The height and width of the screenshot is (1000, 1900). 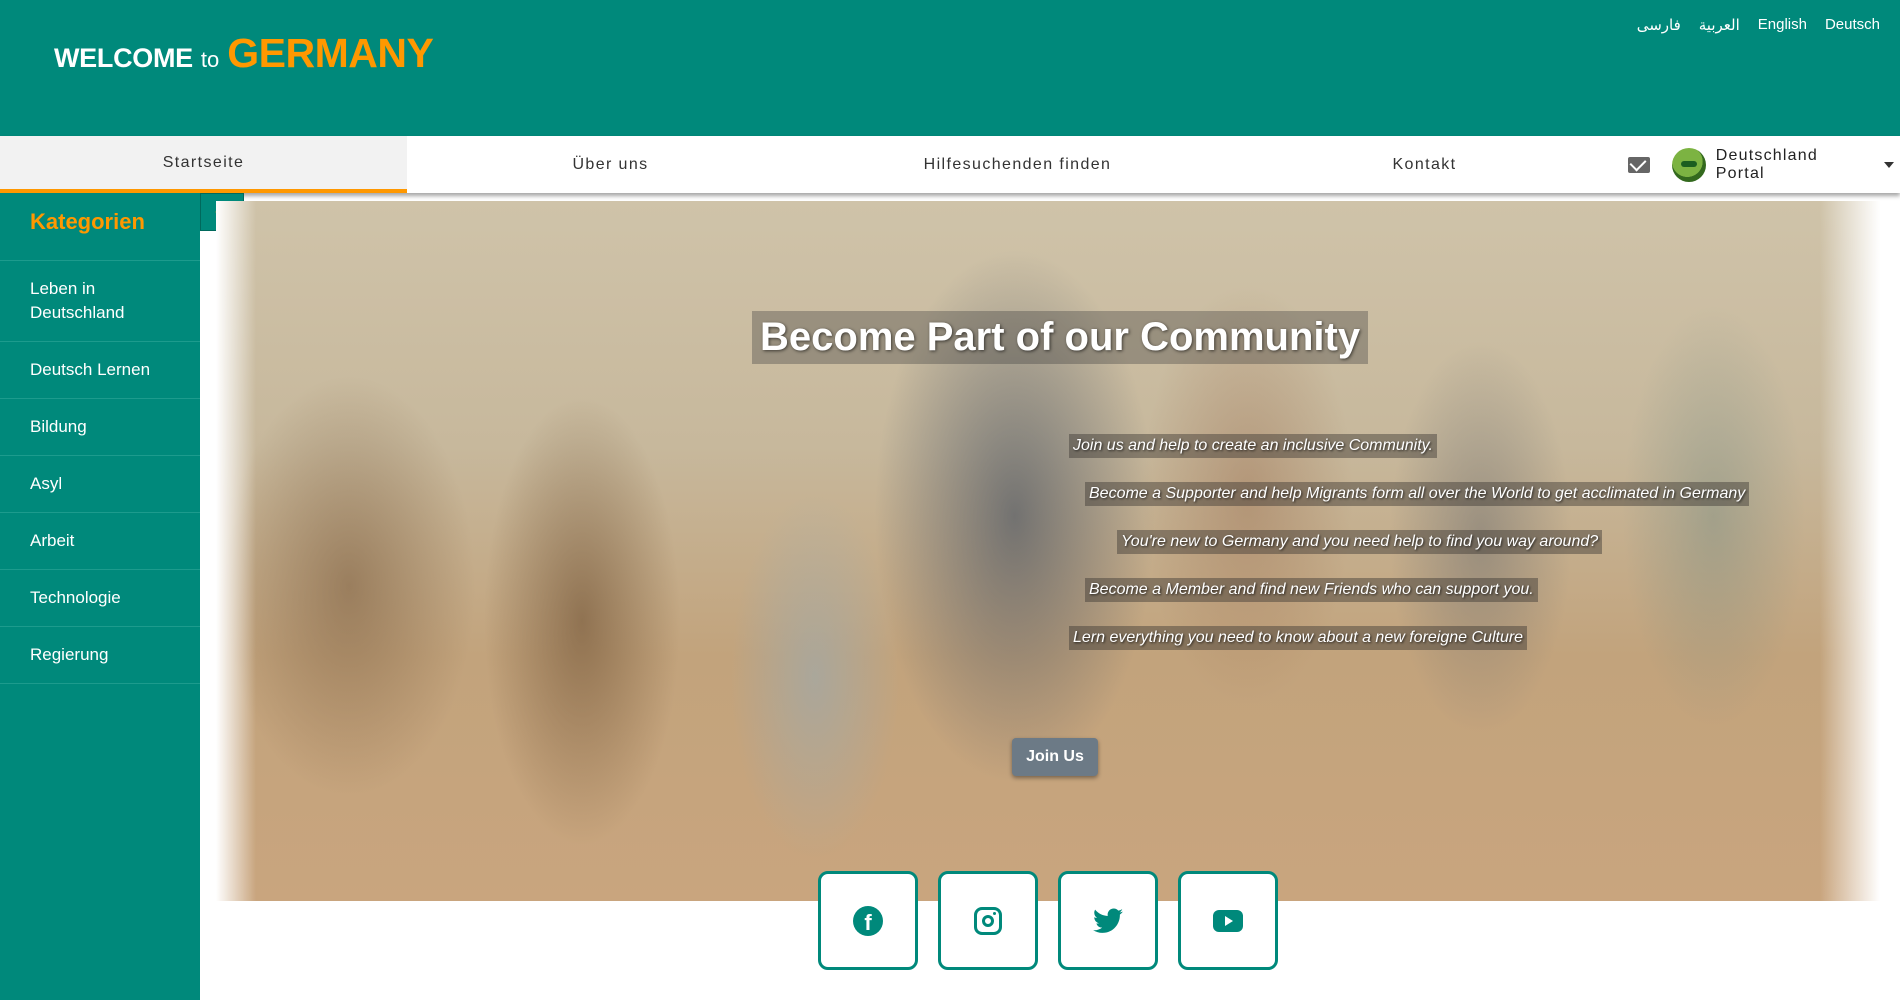 What do you see at coordinates (1639, 164) in the screenshot?
I see `mail-icon` at bounding box center [1639, 164].